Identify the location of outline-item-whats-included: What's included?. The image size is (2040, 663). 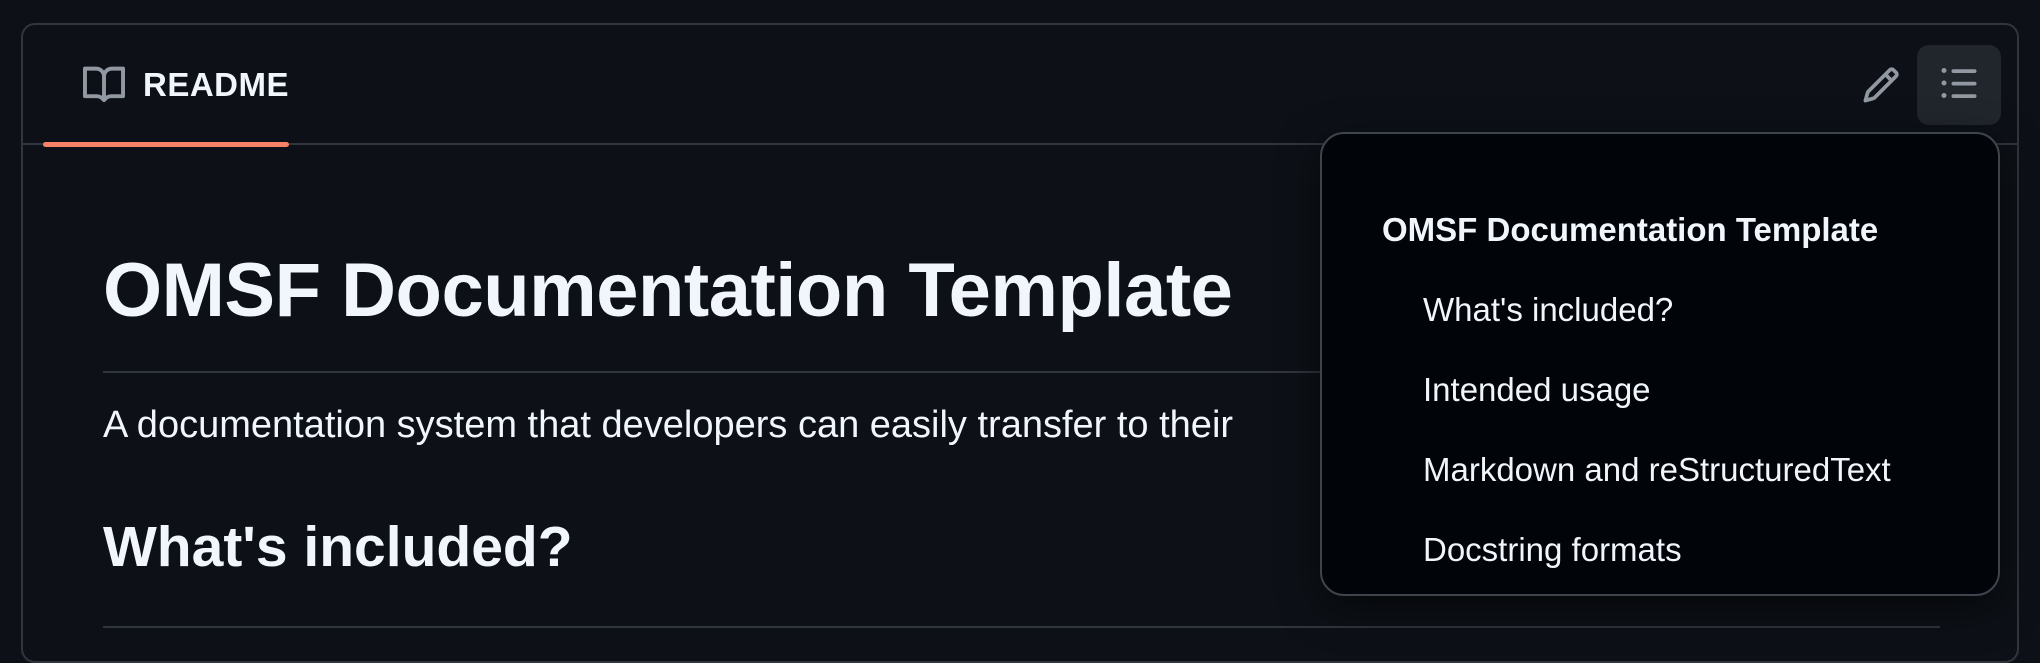
(1660, 310).